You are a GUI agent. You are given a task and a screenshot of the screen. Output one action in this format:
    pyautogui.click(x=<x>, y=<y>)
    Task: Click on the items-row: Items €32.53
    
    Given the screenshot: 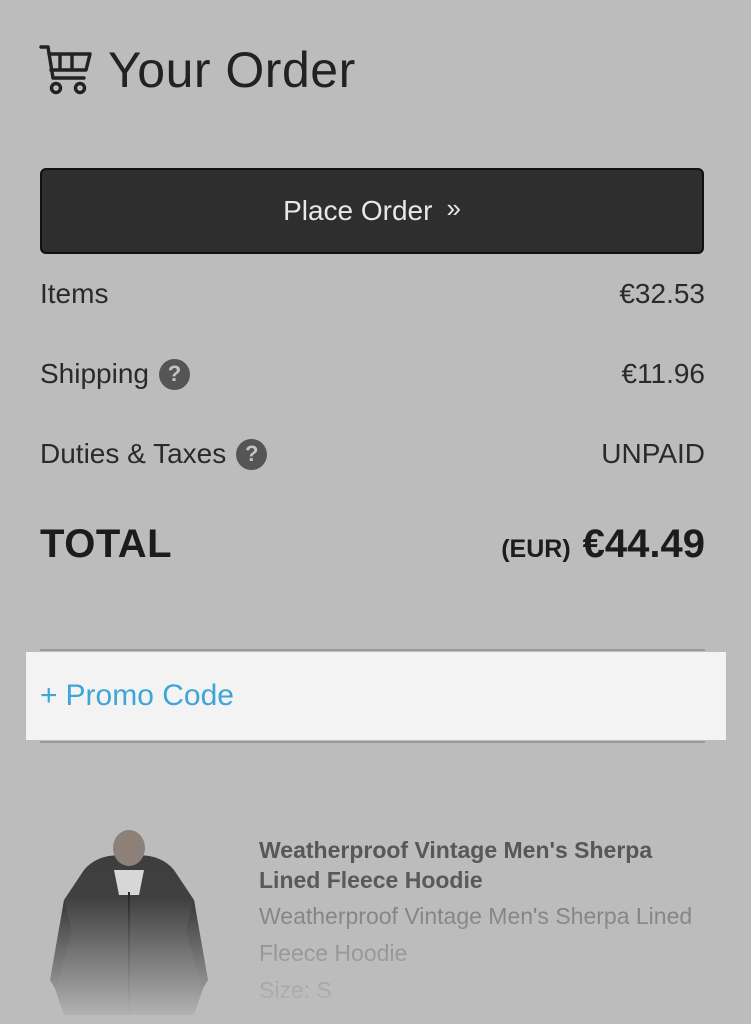 What is the action you would take?
    pyautogui.click(x=372, y=294)
    